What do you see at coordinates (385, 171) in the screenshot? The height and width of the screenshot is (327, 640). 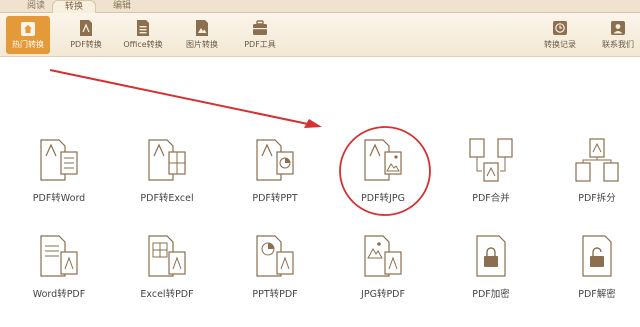 I see `annotation-circle` at bounding box center [385, 171].